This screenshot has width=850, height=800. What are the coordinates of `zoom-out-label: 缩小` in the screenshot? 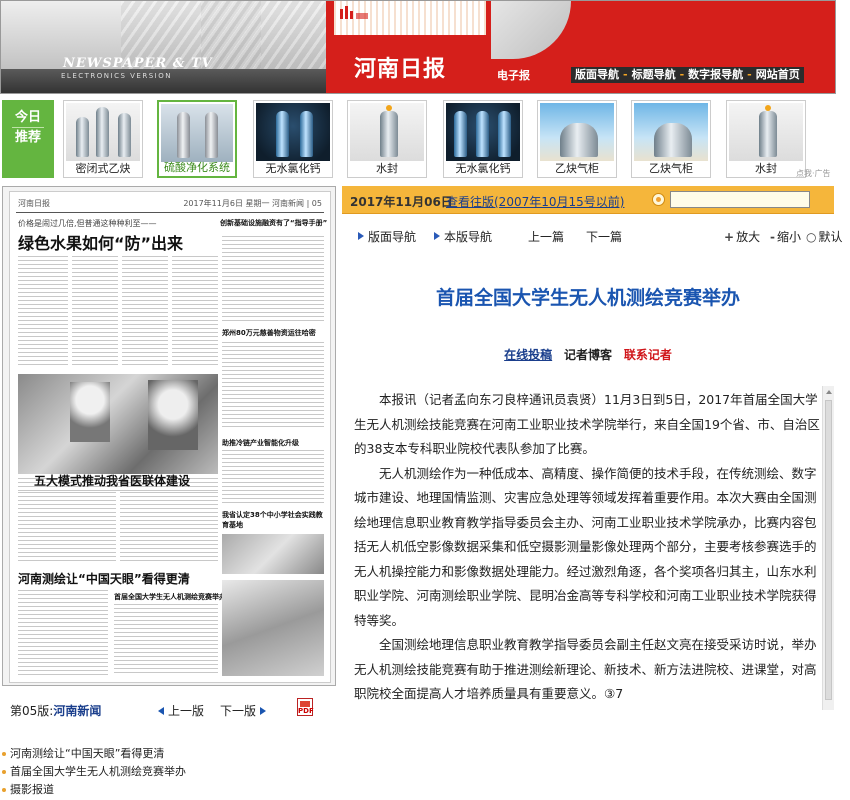 It's located at (788, 237).